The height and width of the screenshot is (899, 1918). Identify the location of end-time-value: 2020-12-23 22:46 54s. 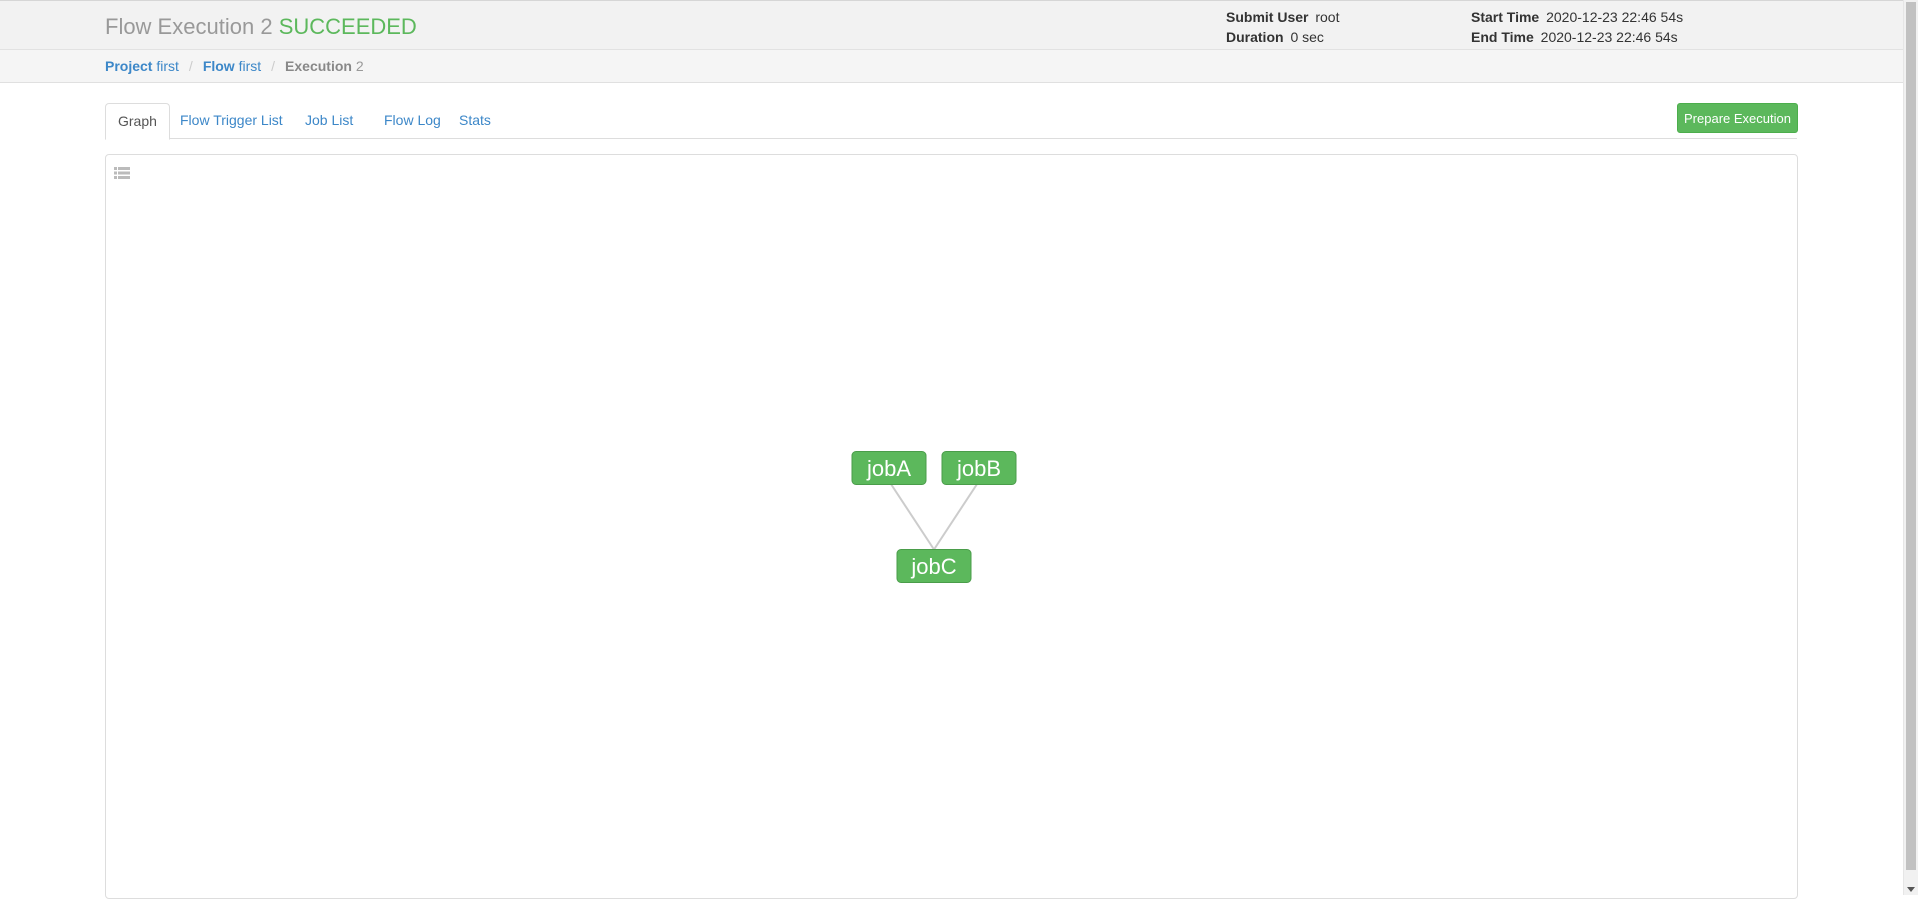
(1609, 37).